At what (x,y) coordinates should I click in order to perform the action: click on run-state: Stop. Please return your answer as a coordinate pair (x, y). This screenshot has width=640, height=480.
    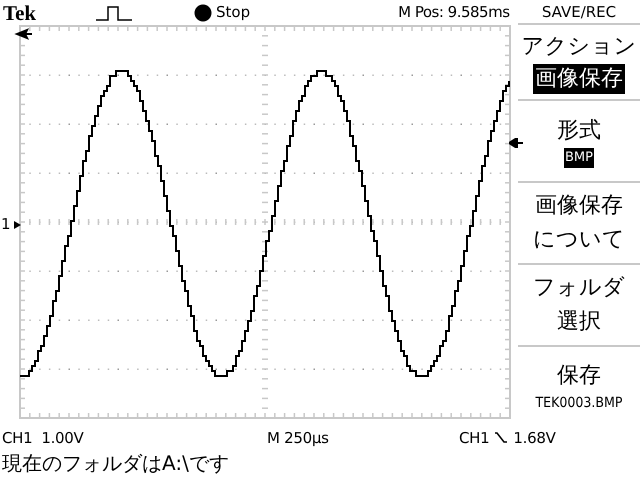
    Looking at the image, I should click on (233, 13).